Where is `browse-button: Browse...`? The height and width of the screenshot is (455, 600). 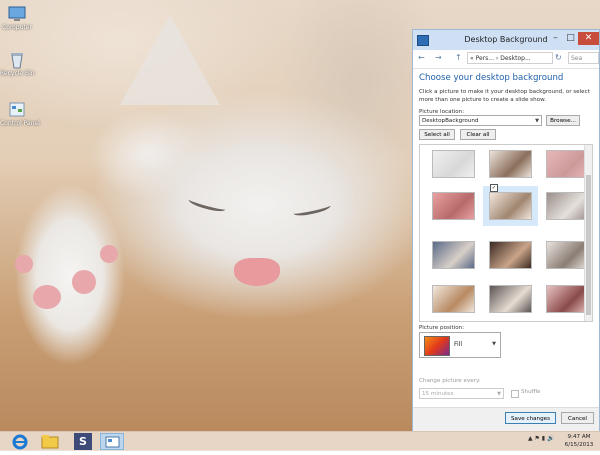
browse-button: Browse... is located at coordinates (563, 120).